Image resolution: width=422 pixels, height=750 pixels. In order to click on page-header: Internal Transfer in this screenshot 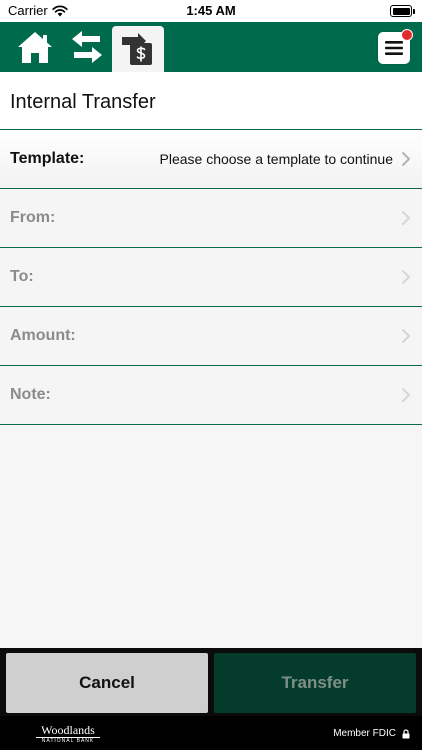, I will do `click(211, 101)`.